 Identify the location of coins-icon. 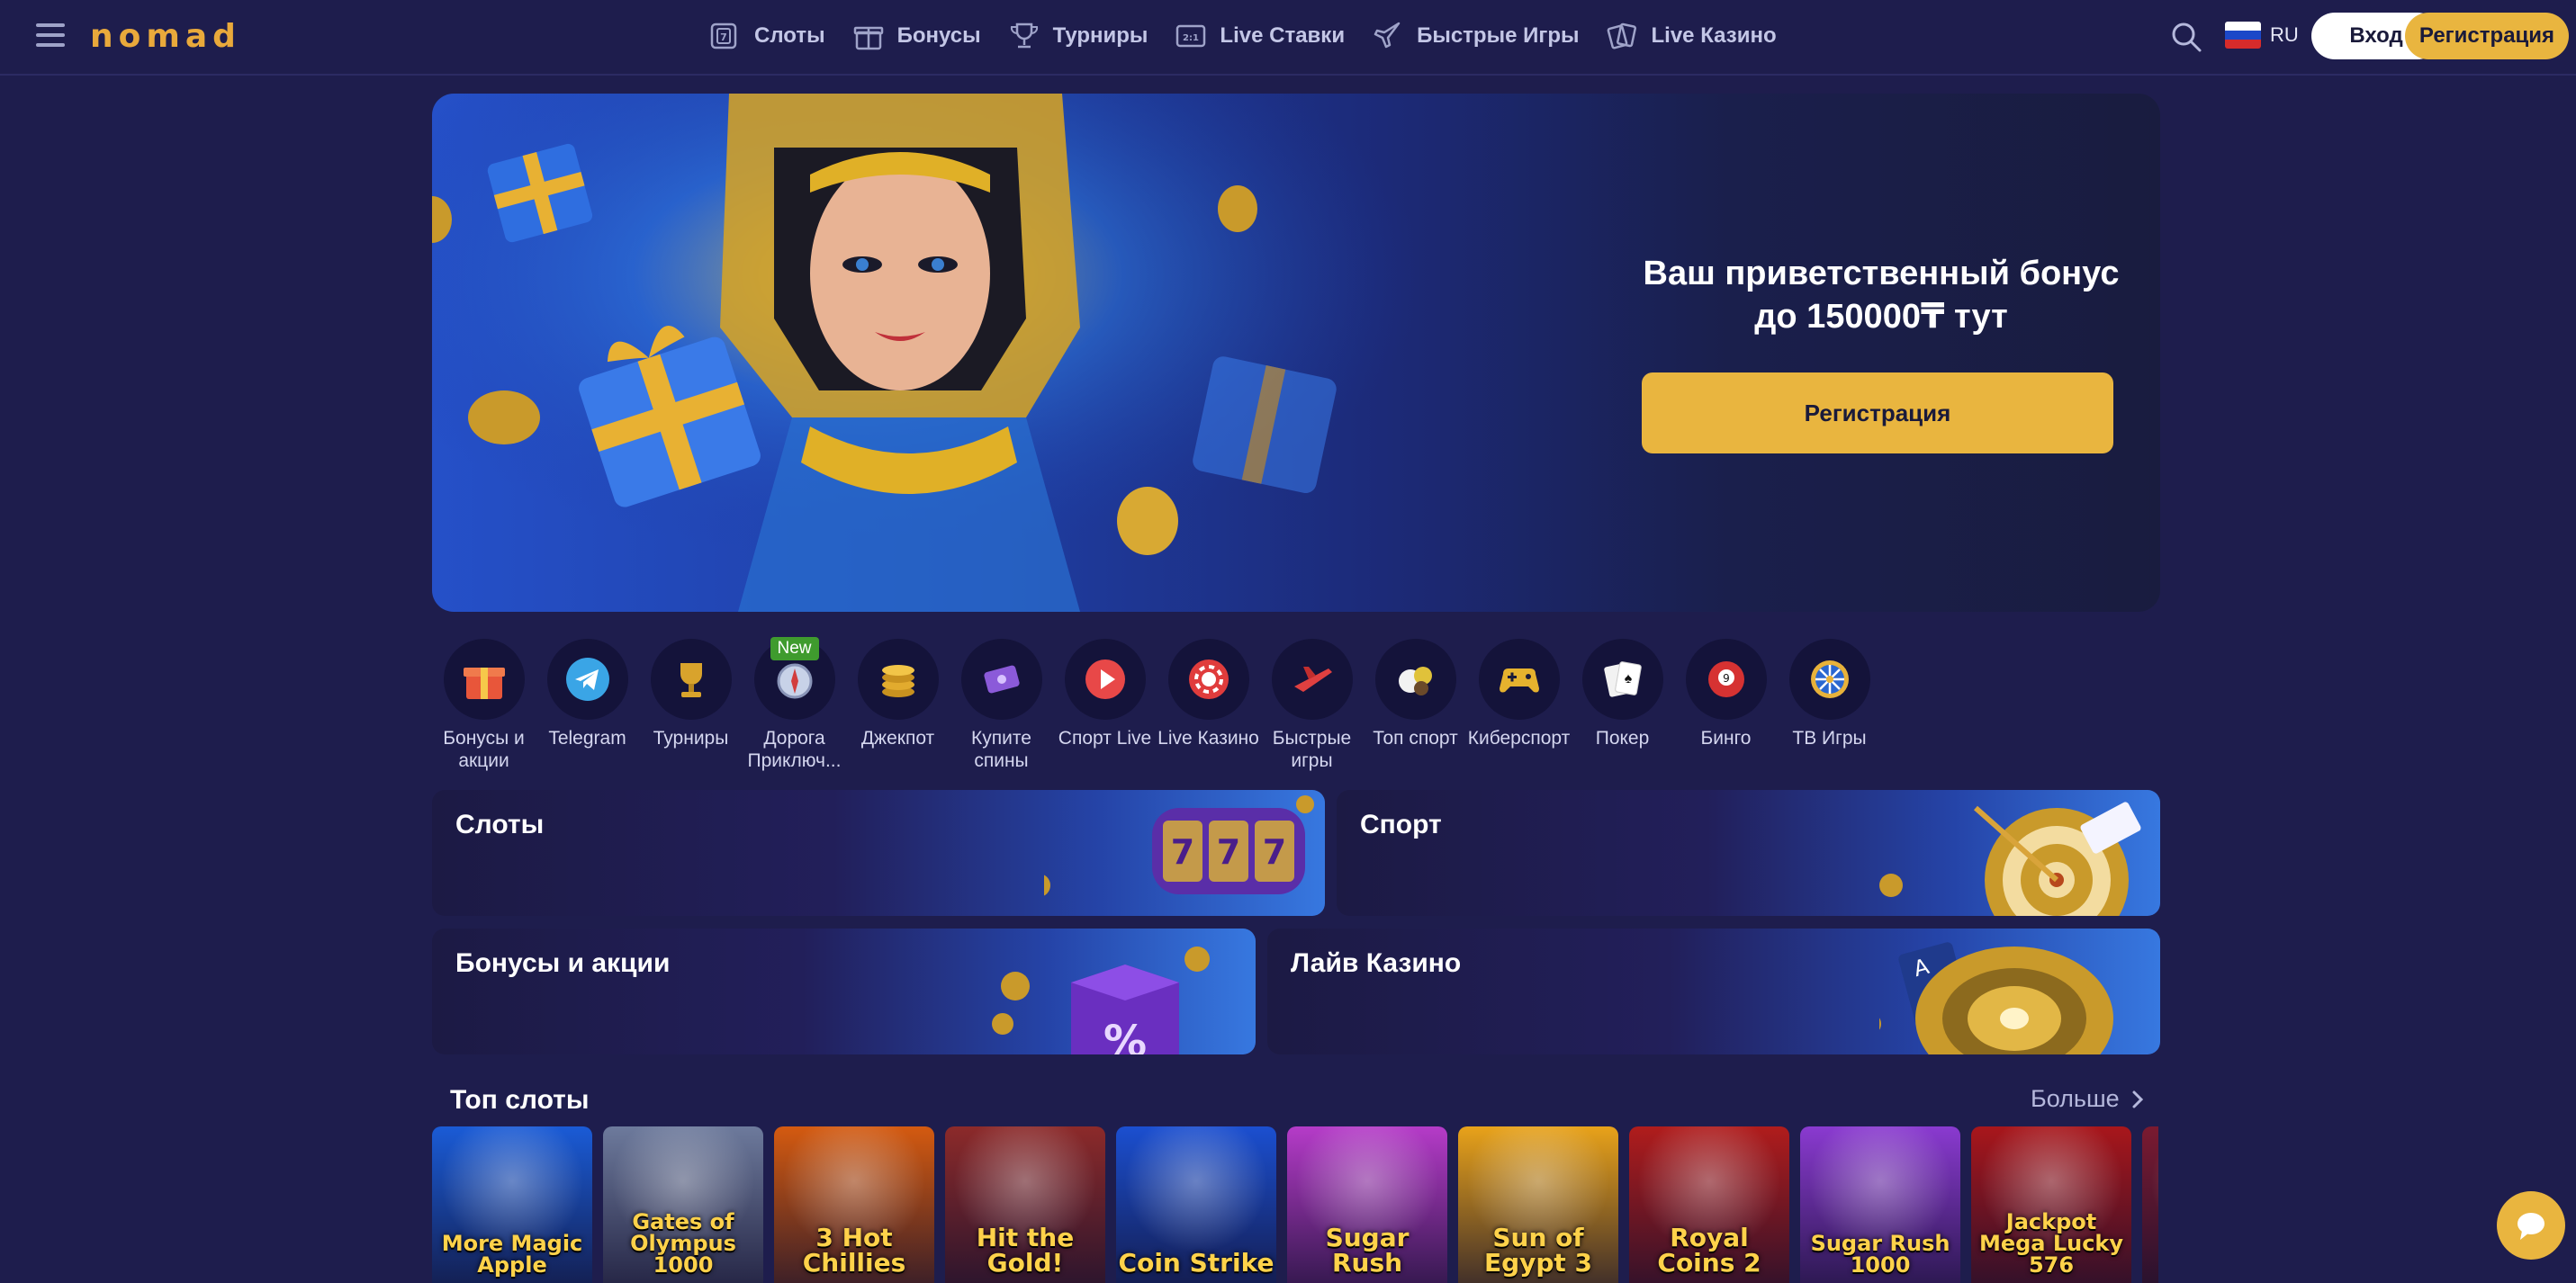
(897, 681).